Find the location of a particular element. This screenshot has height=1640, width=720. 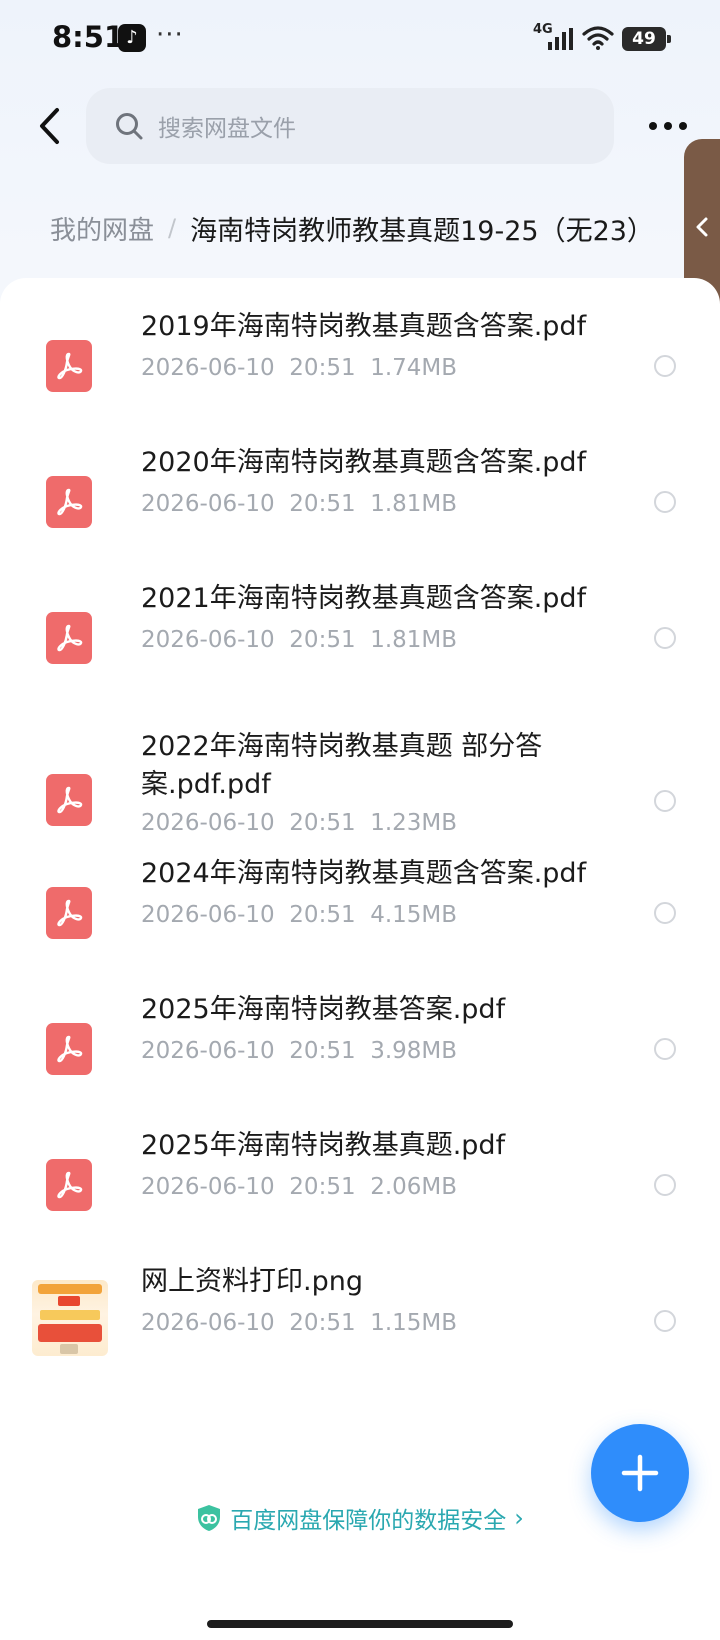

safety-text: 百度网盘保障你的数据安全 is located at coordinates (368, 1521).